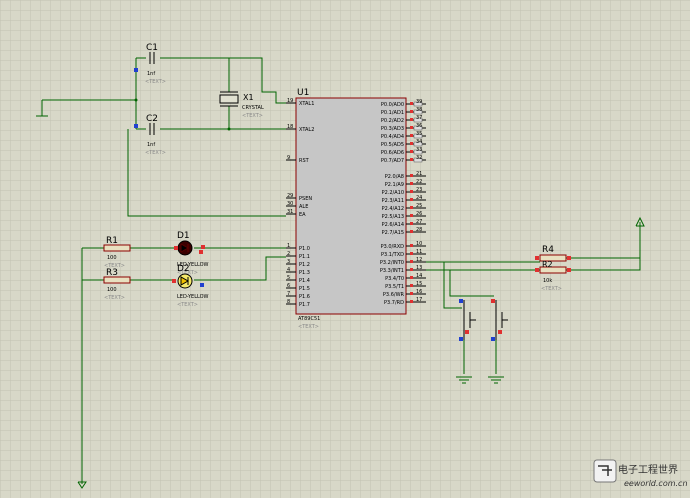  What do you see at coordinates (419, 182) in the screenshot?
I see `u1-pin-number: 22` at bounding box center [419, 182].